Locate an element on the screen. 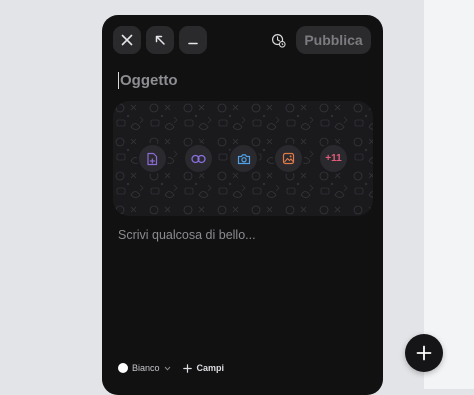 This screenshot has width=474, height=395. subject-field: Oggetto is located at coordinates (148, 80).